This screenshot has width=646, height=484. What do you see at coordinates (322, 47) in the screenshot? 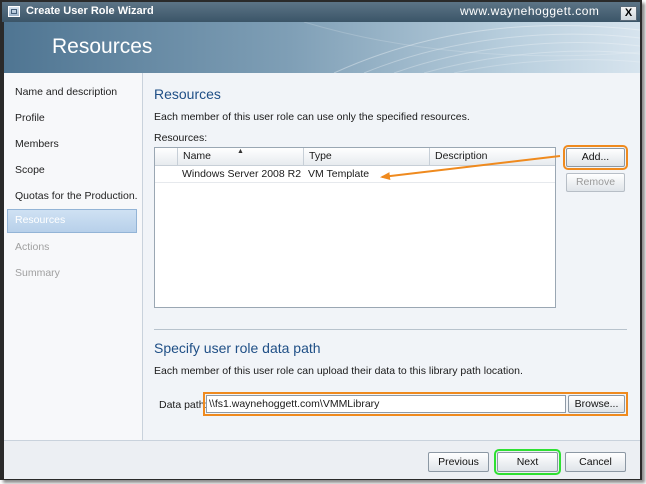
I see `wizard-banner: Resources` at bounding box center [322, 47].